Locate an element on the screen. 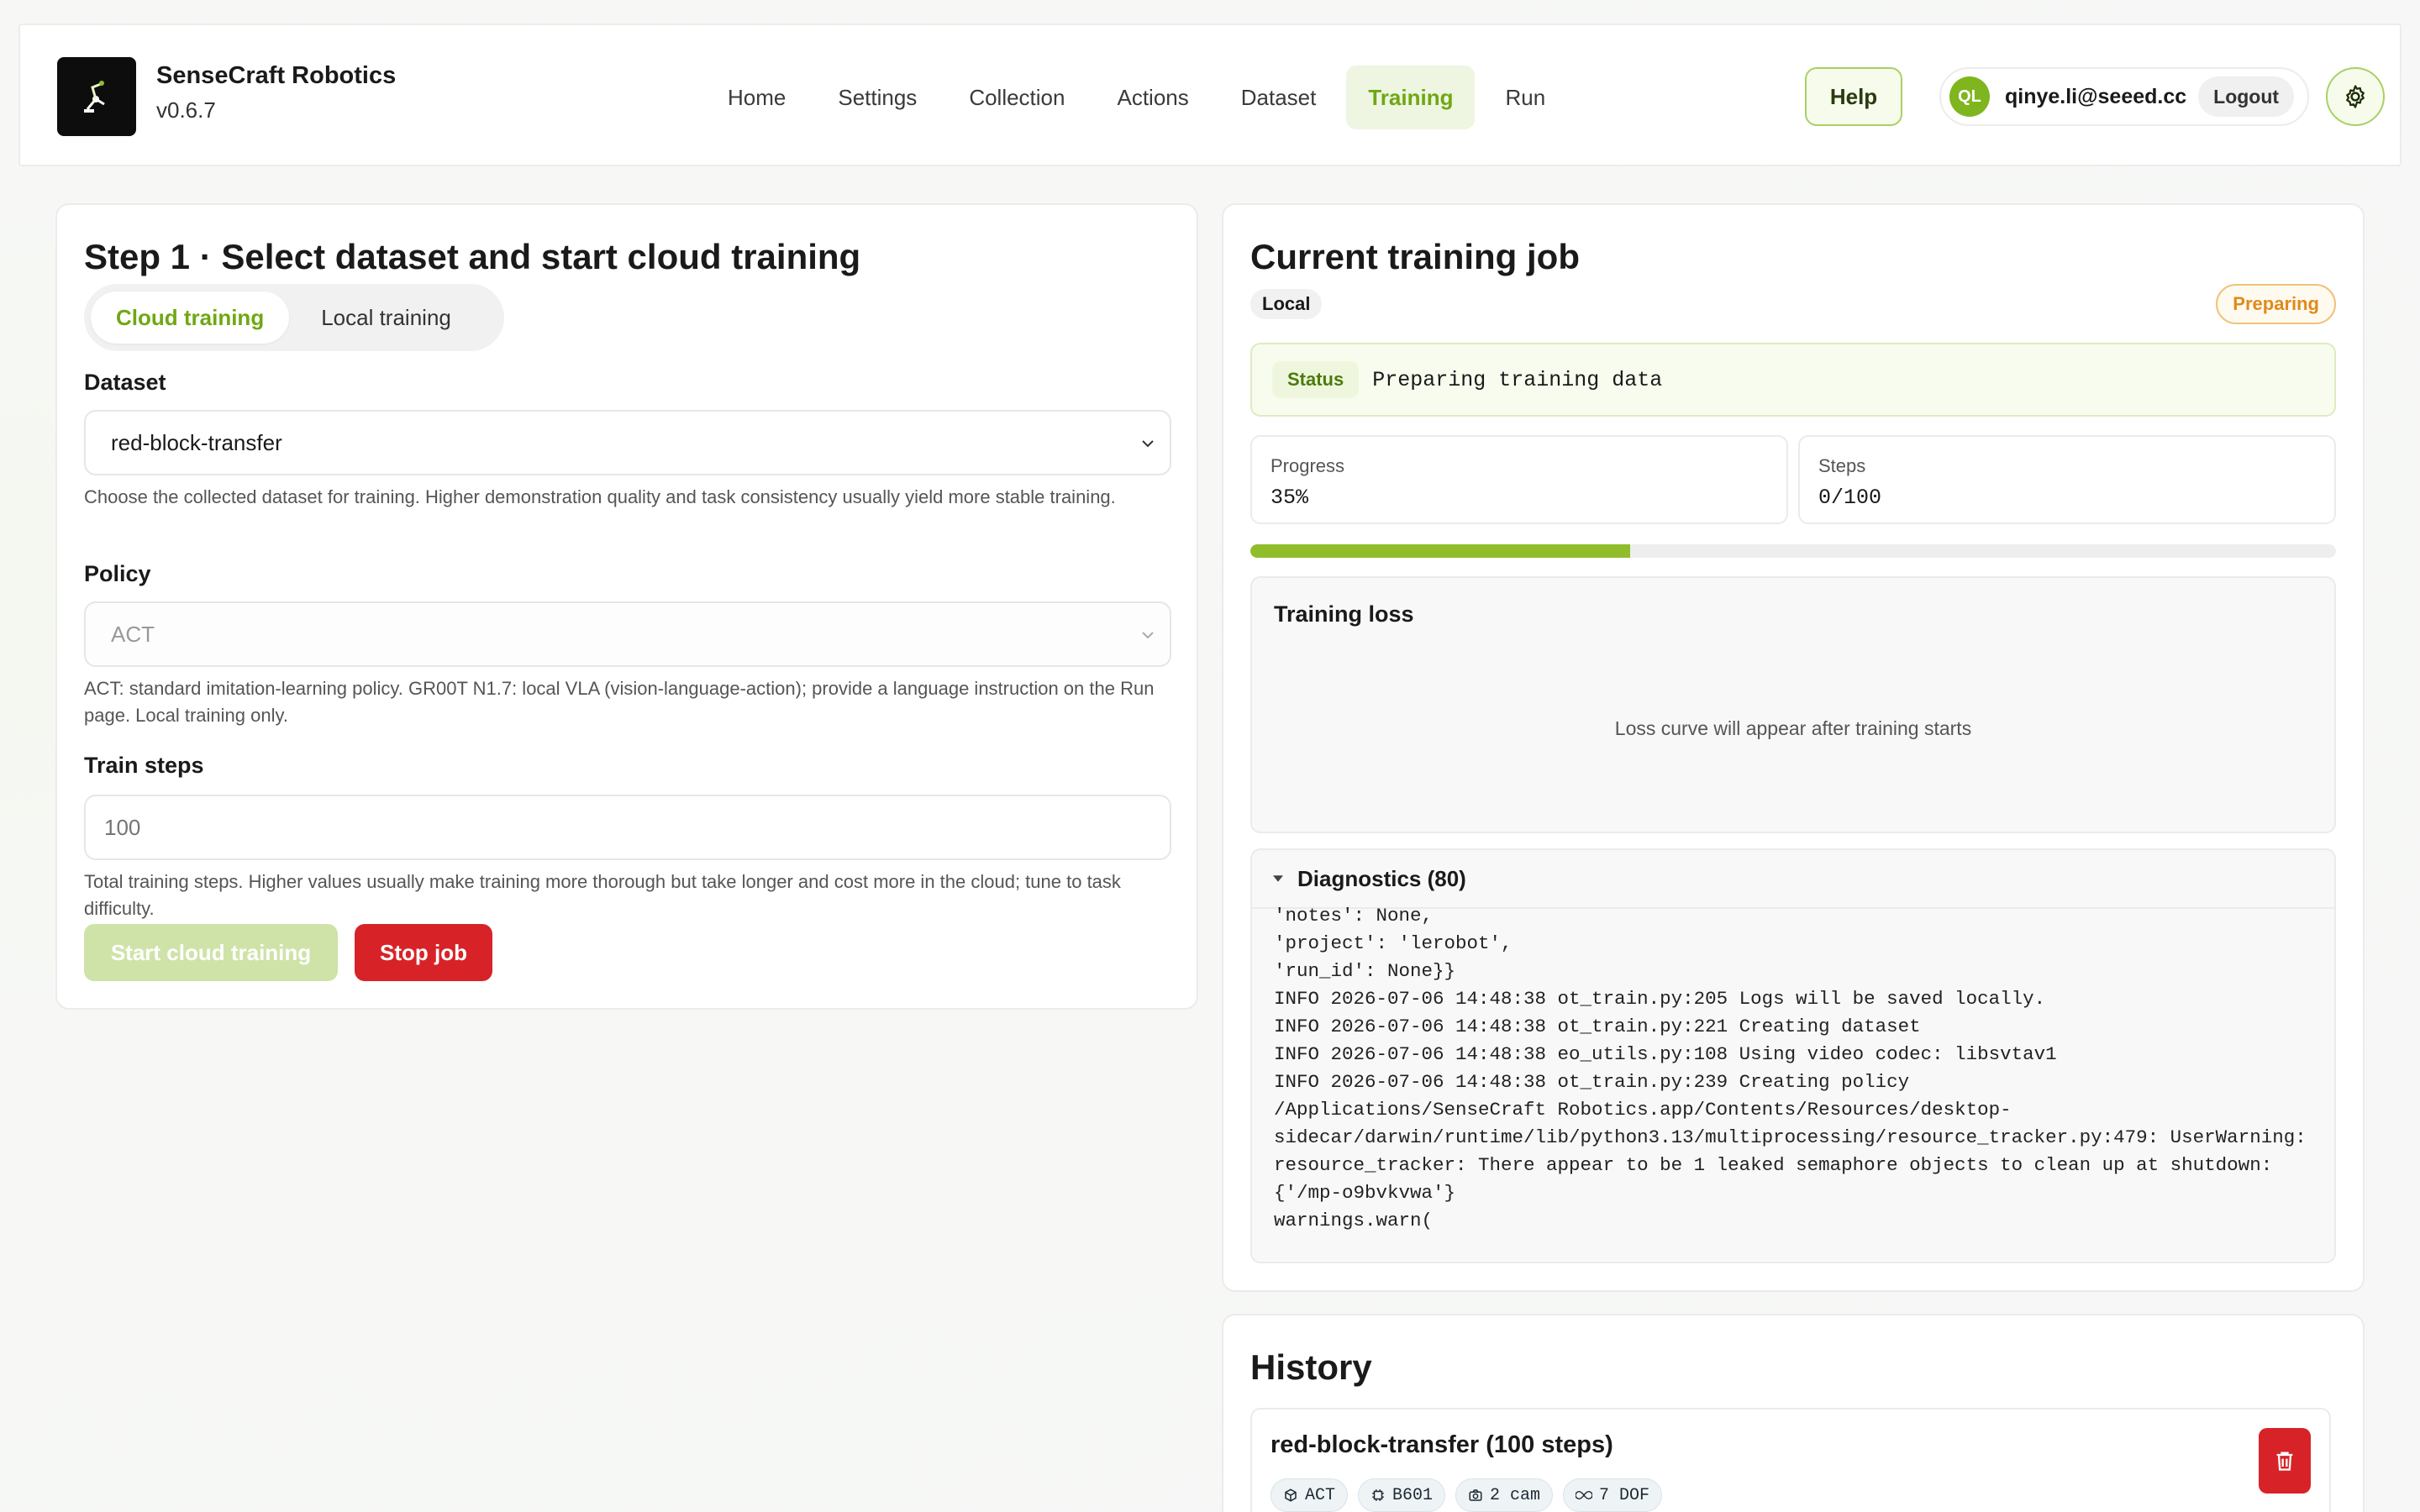  status-panel: Status Preparing training data is located at coordinates (1793, 380).